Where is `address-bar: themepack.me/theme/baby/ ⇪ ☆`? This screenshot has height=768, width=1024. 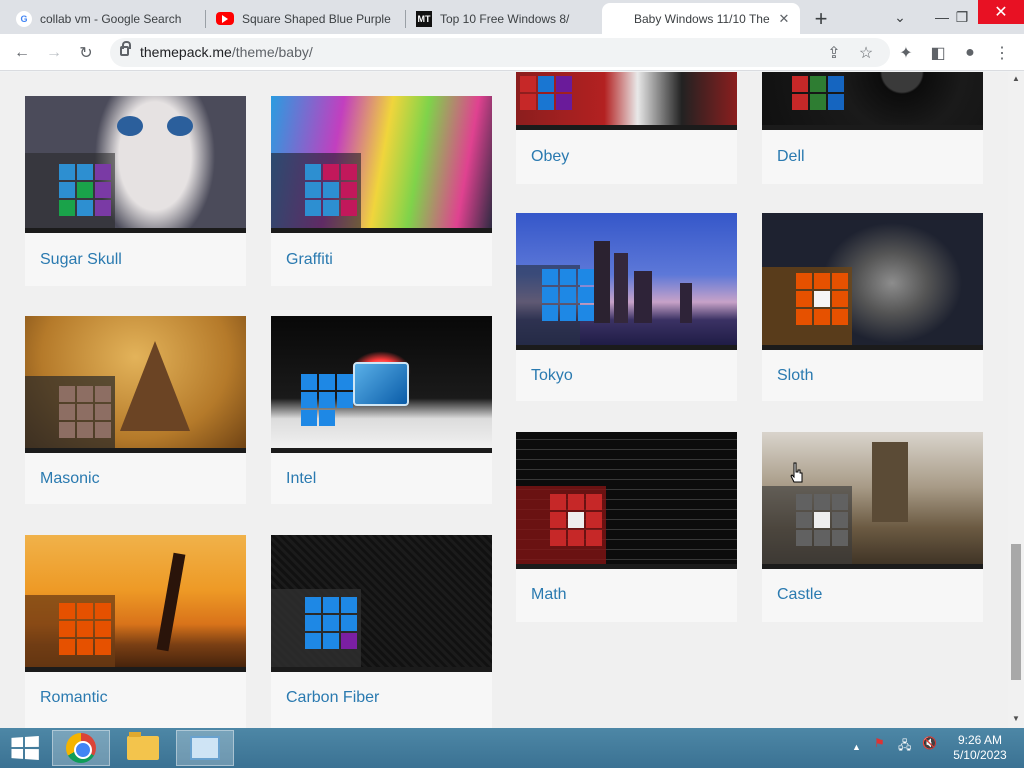
address-bar: themepack.me/theme/baby/ ⇪ ☆ is located at coordinates (500, 52).